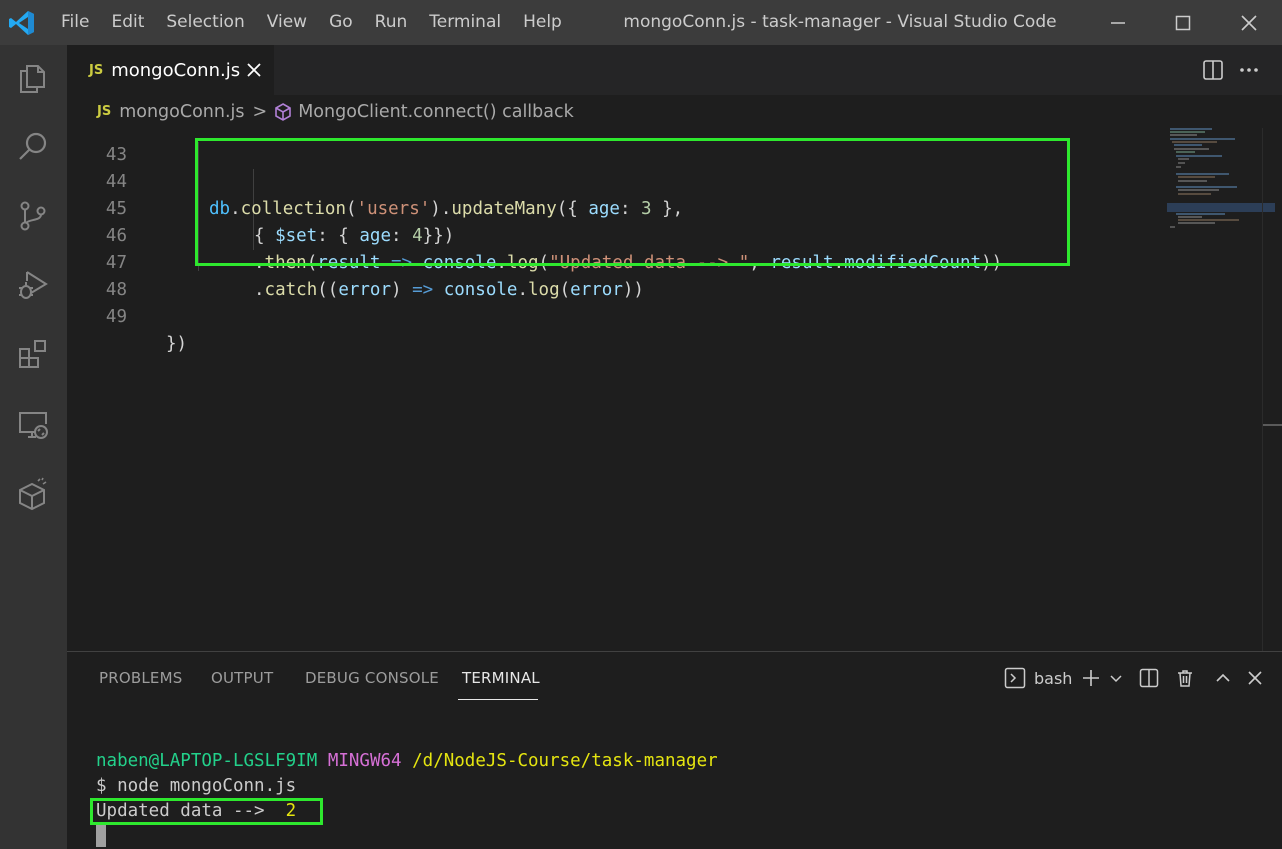 Image resolution: width=1282 pixels, height=849 pixels. I want to click on vscode-logo-icon, so click(22, 23).